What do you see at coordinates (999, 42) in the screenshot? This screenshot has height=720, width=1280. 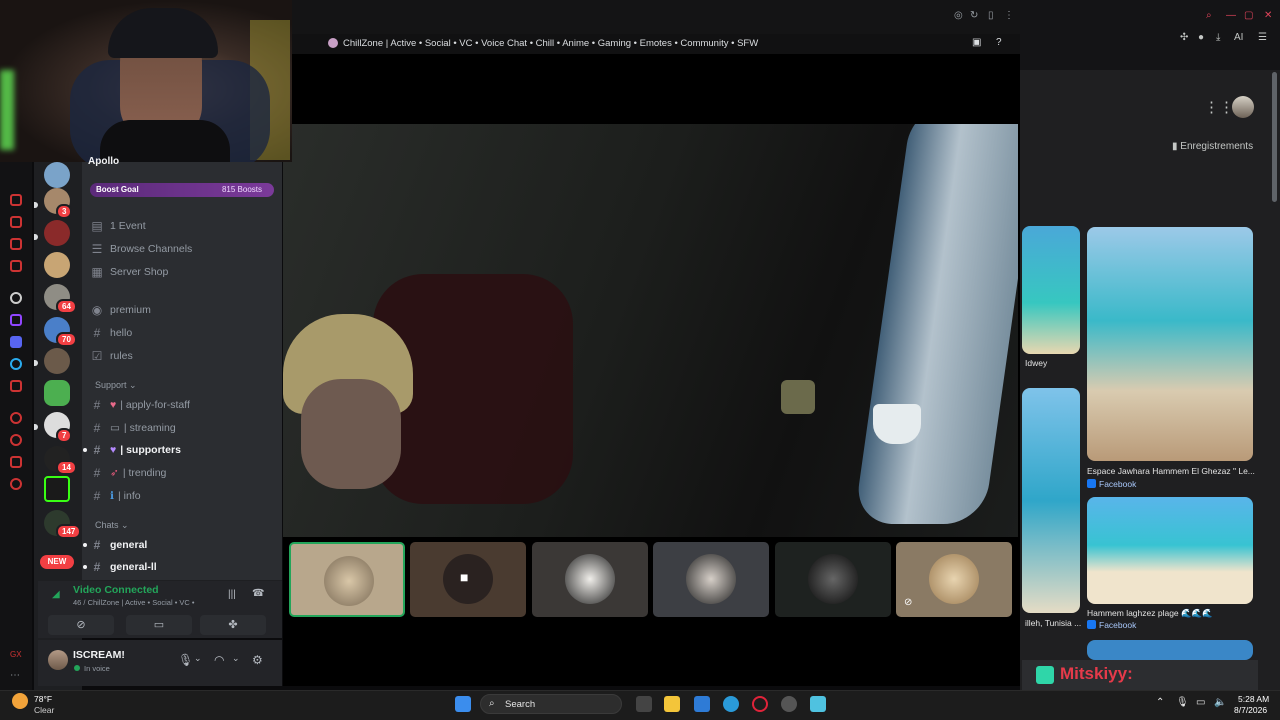 I see `help-icon: ?` at bounding box center [999, 42].